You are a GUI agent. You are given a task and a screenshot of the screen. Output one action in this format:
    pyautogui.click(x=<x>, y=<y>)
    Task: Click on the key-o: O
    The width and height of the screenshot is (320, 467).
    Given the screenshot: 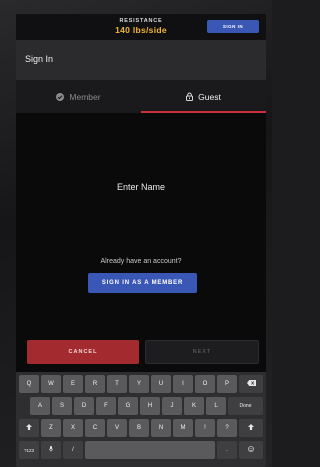 What is the action you would take?
    pyautogui.click(x=205, y=384)
    